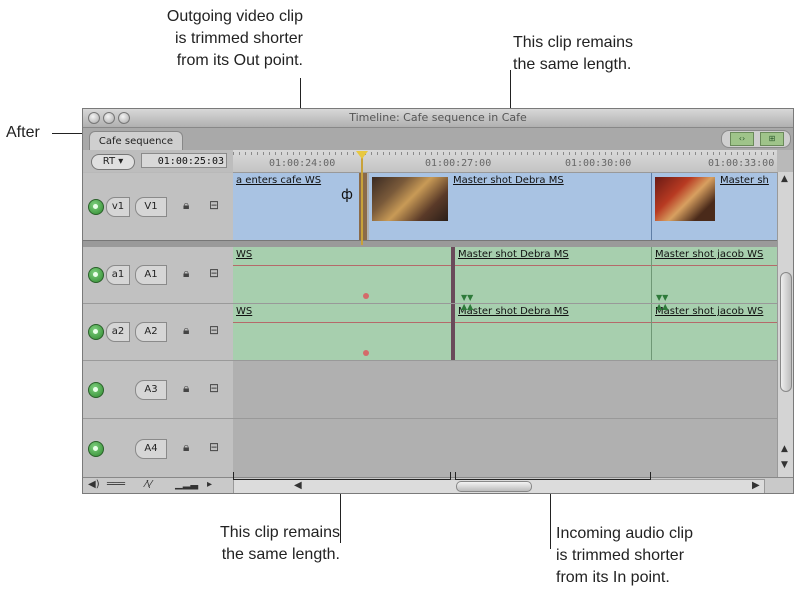 This screenshot has width=798, height=604. What do you see at coordinates (186, 484) in the screenshot?
I see `track-size-icon: ▁▂▃` at bounding box center [186, 484].